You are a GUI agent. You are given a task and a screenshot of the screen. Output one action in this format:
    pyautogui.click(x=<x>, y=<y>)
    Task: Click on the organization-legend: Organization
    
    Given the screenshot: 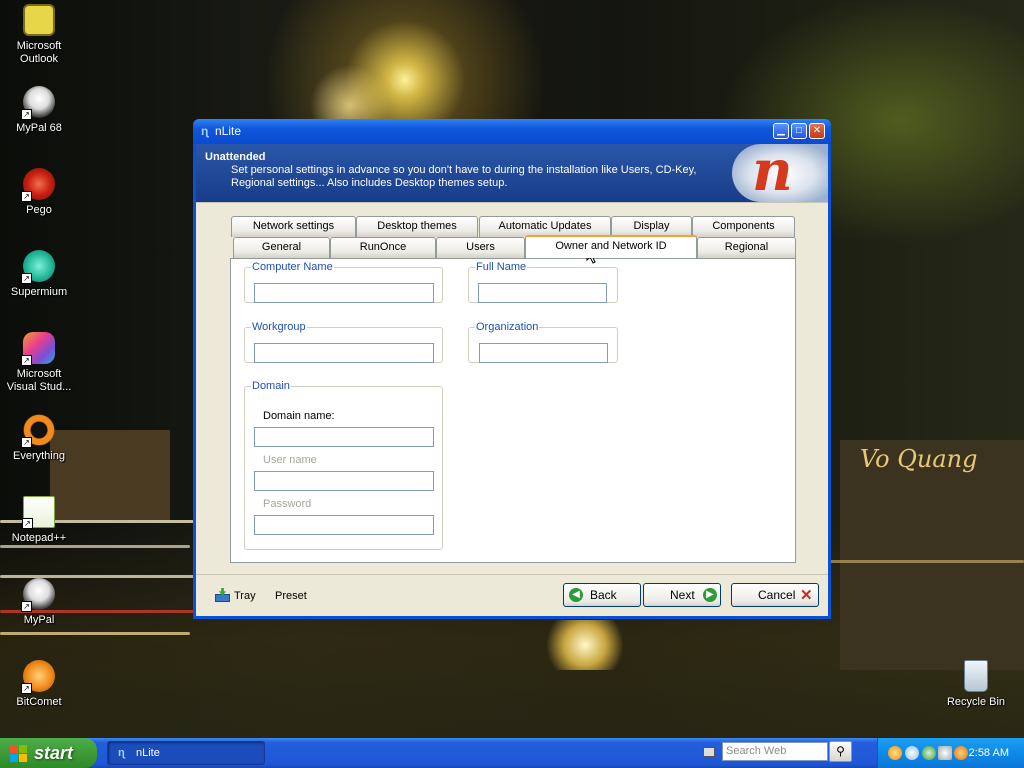 What is the action you would take?
    pyautogui.click(x=507, y=327)
    